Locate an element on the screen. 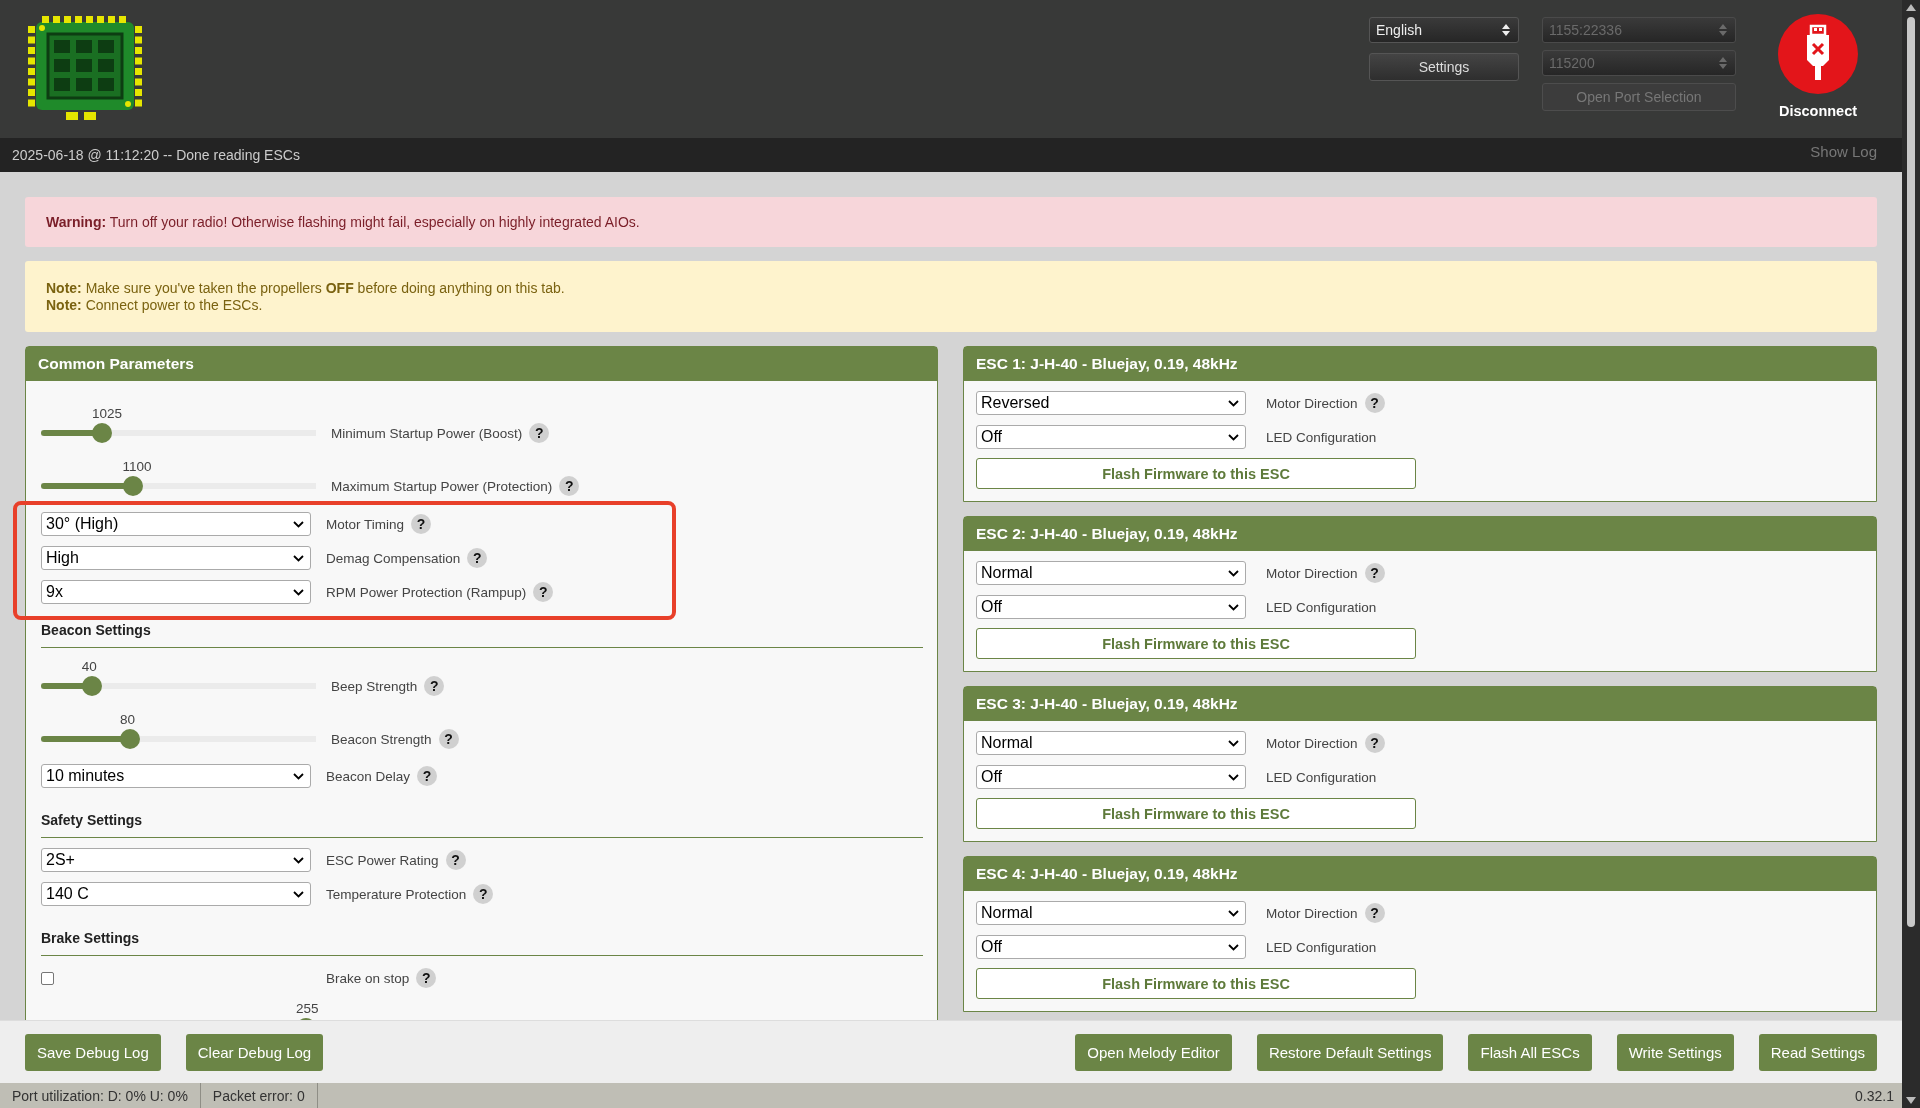  port-utilization-text: Port utilization: D: 0% U: 0% is located at coordinates (100, 1095).